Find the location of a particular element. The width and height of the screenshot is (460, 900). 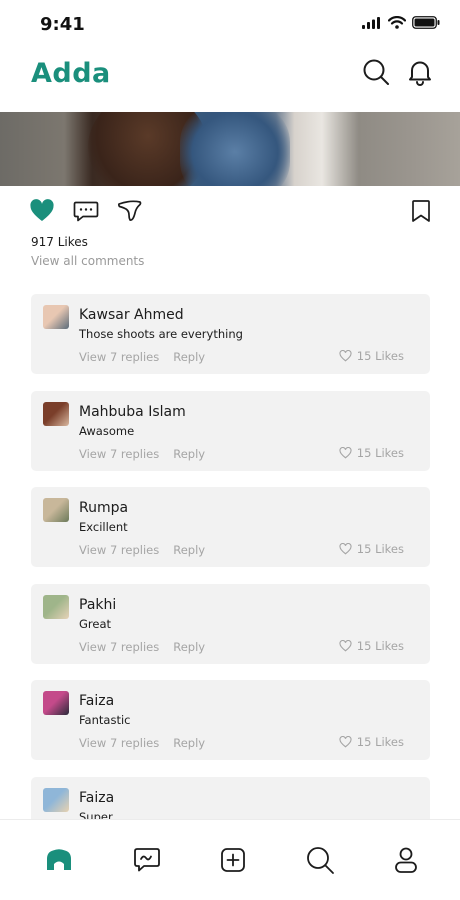

add-icon is located at coordinates (233, 860).